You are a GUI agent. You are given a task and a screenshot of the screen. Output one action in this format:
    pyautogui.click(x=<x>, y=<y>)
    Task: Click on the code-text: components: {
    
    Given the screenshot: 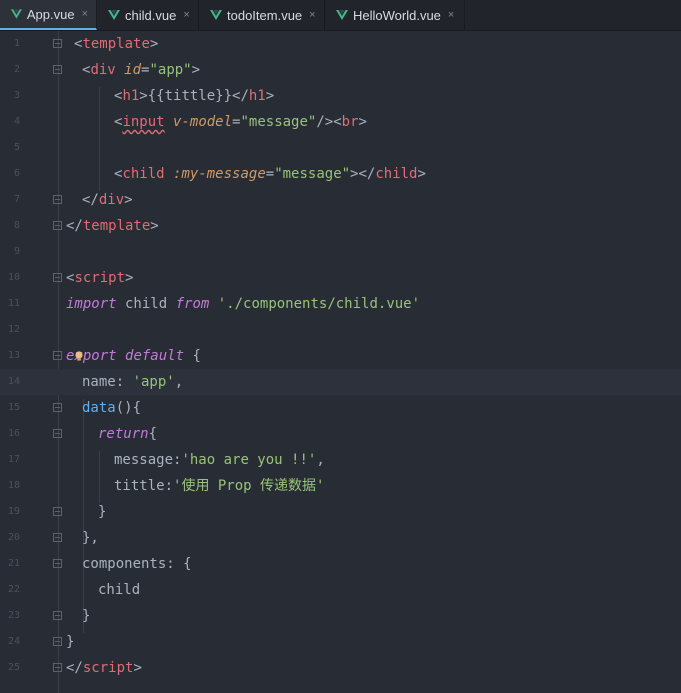 What is the action you would take?
    pyautogui.click(x=137, y=564)
    